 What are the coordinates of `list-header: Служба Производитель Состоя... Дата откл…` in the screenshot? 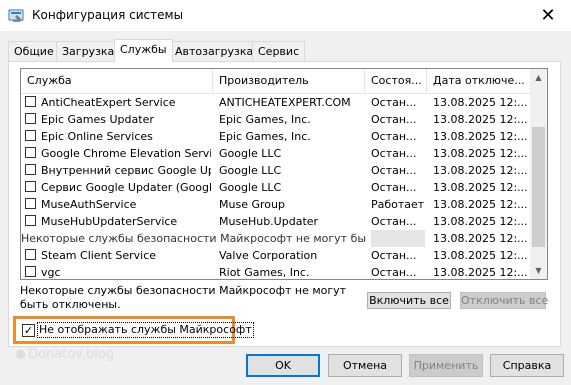 It's located at (276, 81).